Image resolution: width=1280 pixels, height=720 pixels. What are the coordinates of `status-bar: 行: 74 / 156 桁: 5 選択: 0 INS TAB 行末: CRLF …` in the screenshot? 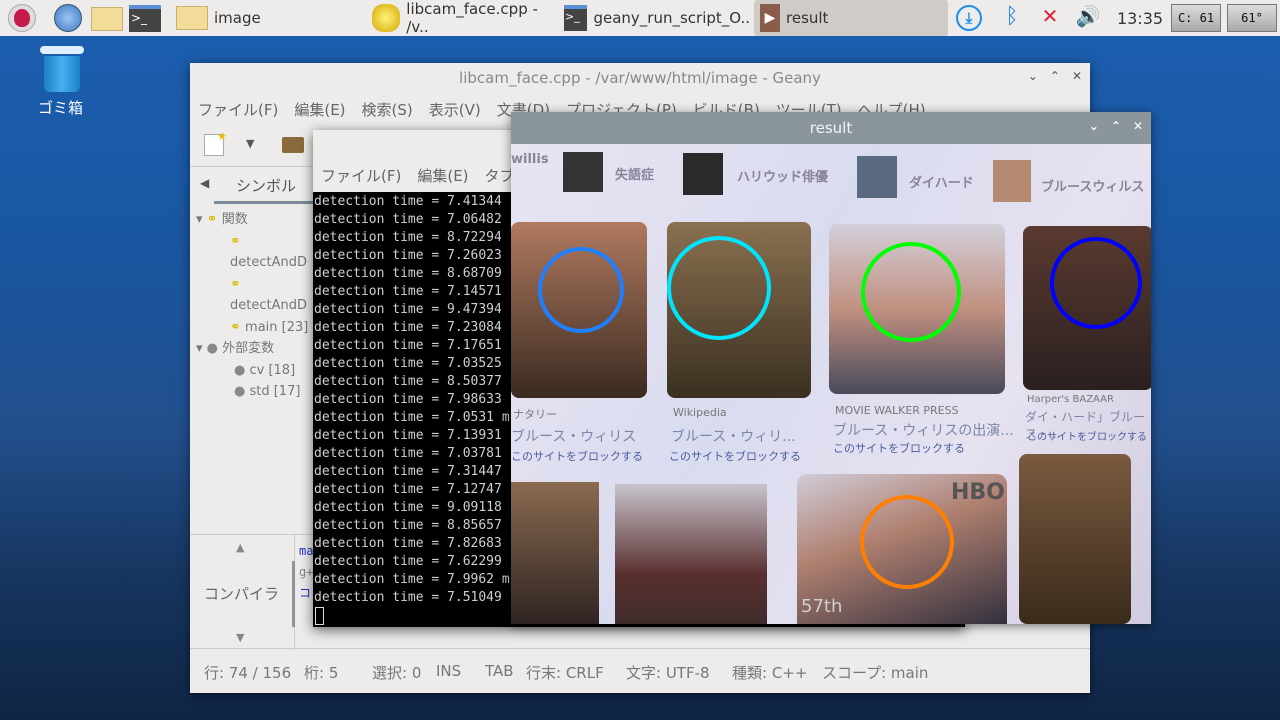 It's located at (566, 672).